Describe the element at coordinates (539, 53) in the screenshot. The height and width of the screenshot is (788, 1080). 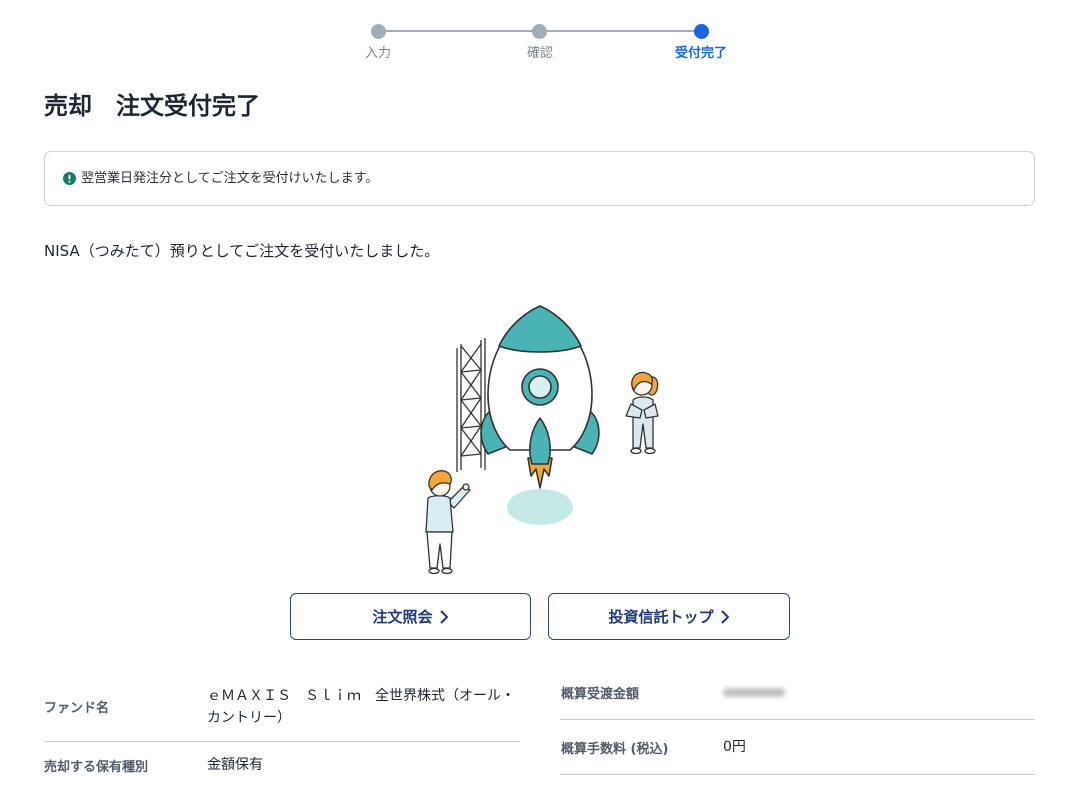
I see `step-label-confirm: 確認` at that location.